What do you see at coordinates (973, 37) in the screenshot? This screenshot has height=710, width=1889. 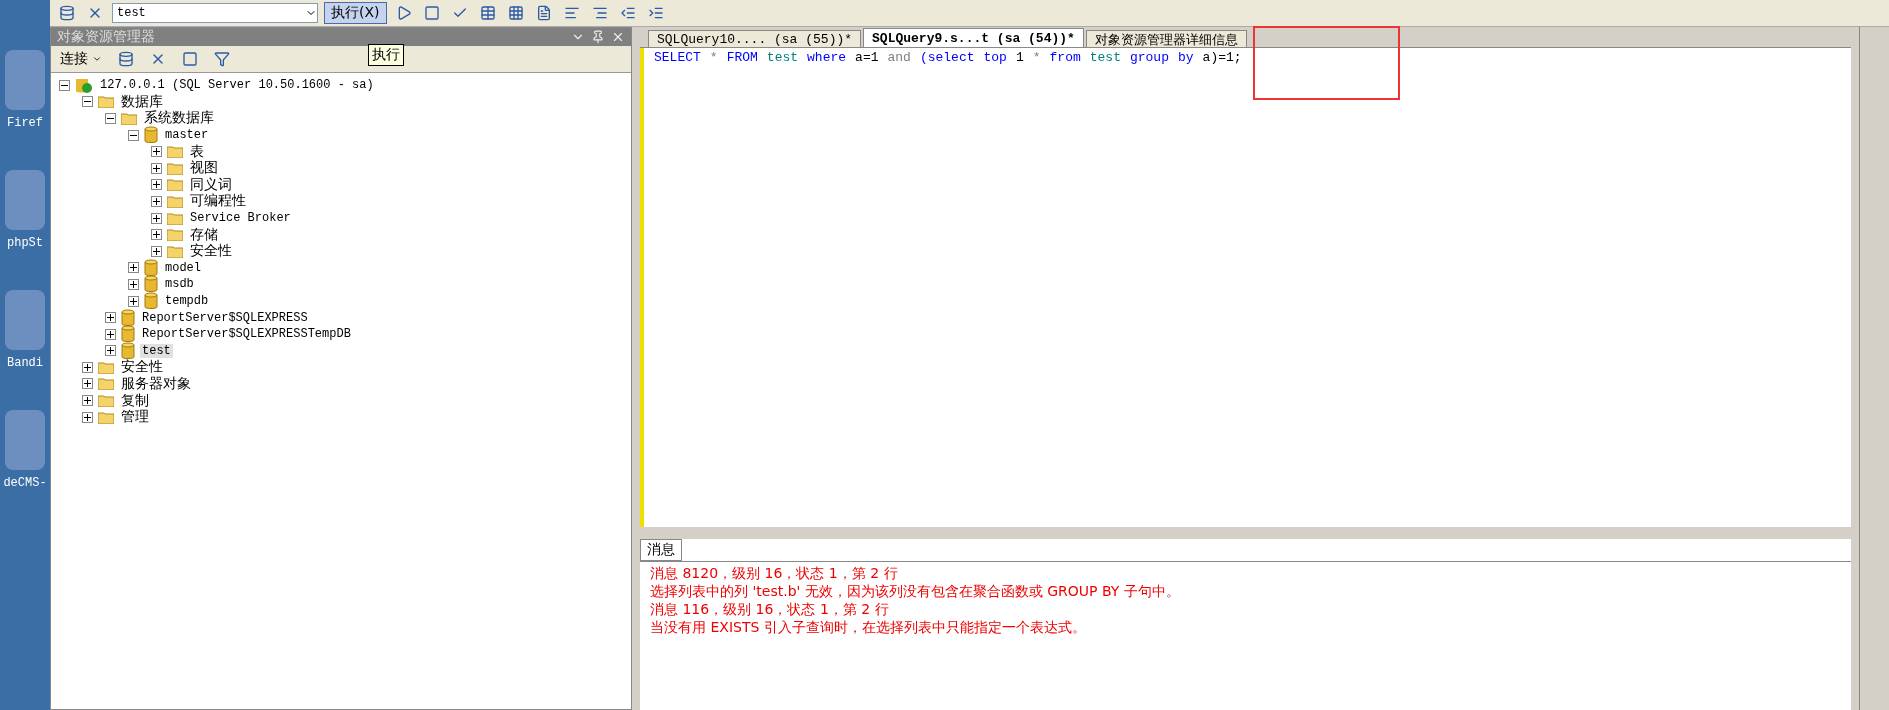 I see `editor-tab: SQLQuery9.s...t (sa (54))*` at bounding box center [973, 37].